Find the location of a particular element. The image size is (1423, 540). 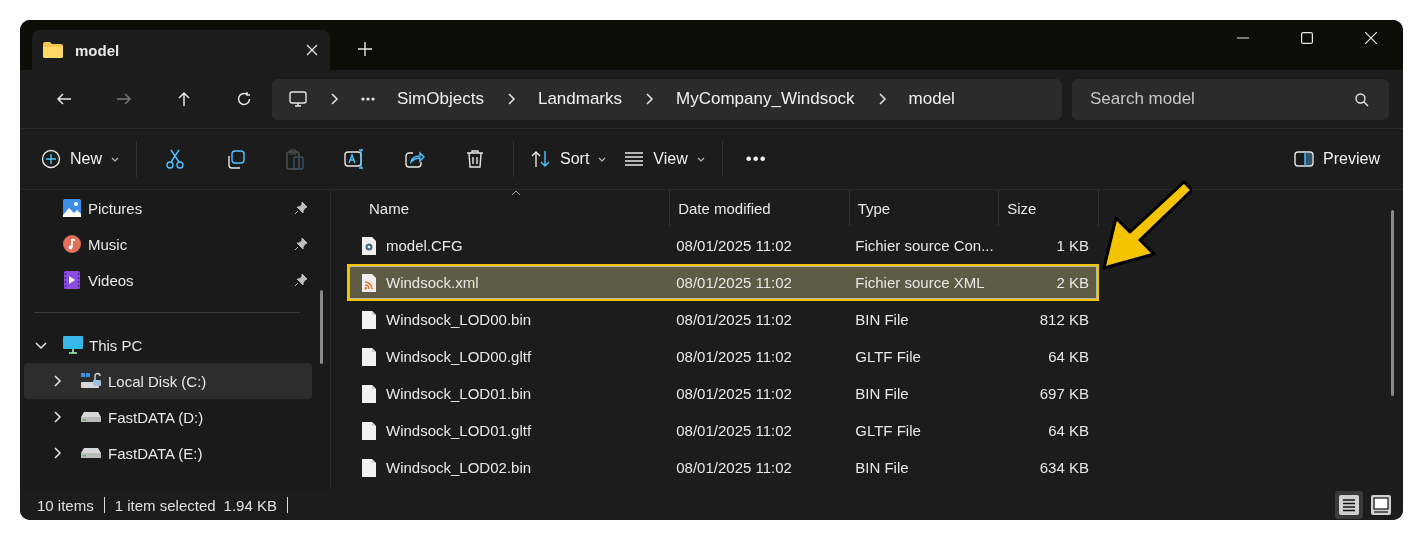

folder-icon is located at coordinates (53, 50).